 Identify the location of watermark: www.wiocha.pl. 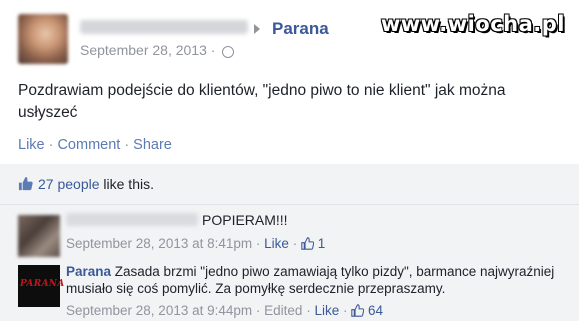
(472, 24).